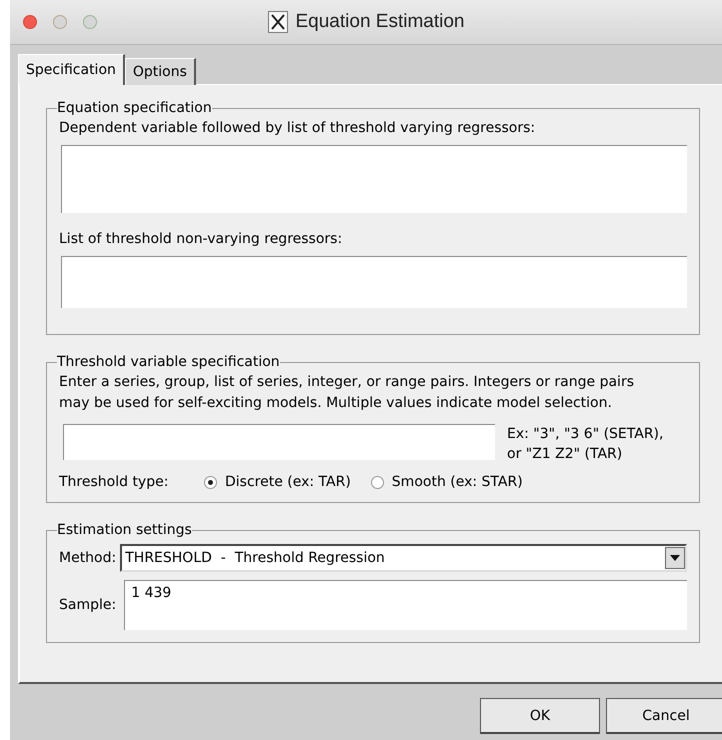 The width and height of the screenshot is (722, 740). I want to click on field-label: List of threshold non-varying regressors:, so click(201, 239).